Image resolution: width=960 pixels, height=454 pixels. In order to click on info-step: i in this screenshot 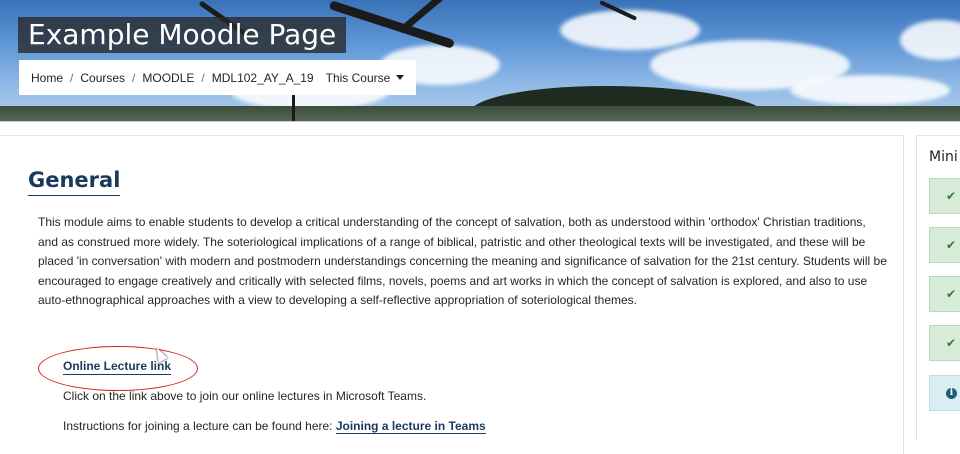, I will do `click(944, 393)`.